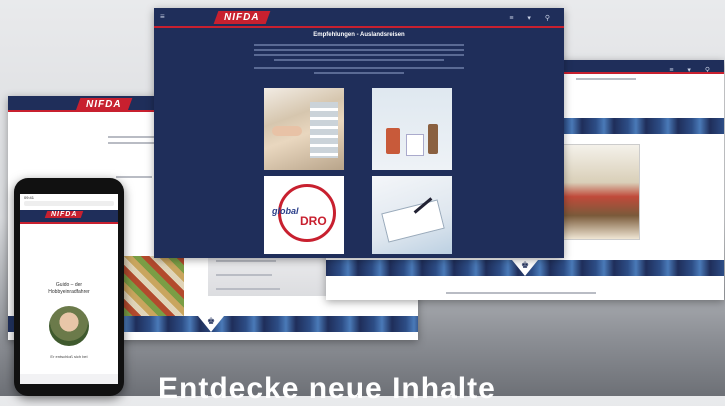 The image size is (725, 406). What do you see at coordinates (69, 356) in the screenshot?
I see `phone-caption: Er entschloß sich bei` at bounding box center [69, 356].